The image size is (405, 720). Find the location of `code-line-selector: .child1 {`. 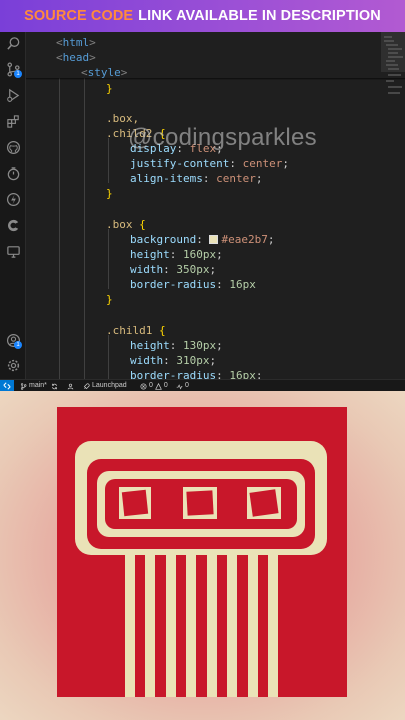

code-line-selector: .child1 { is located at coordinates (136, 330).